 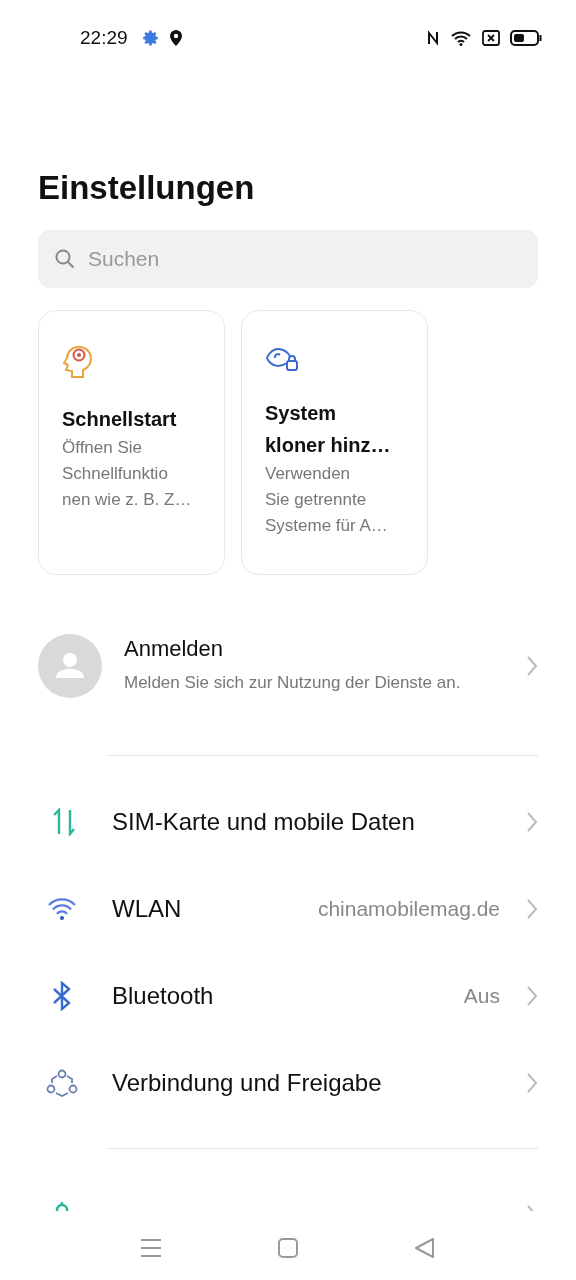 I want to click on back-triangle-icon, so click(x=425, y=1247).